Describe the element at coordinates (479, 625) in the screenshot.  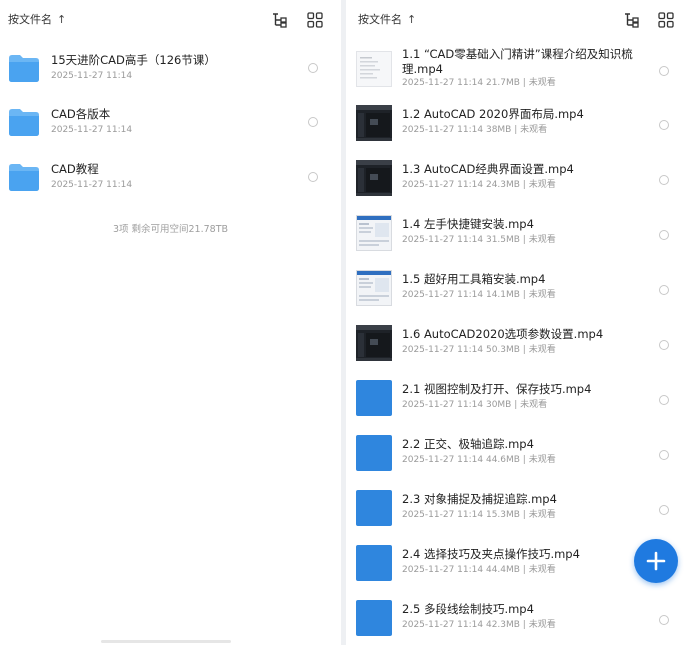
I see `video-meta: 2025-11-27 11:14 42.3MB | 未观看` at that location.